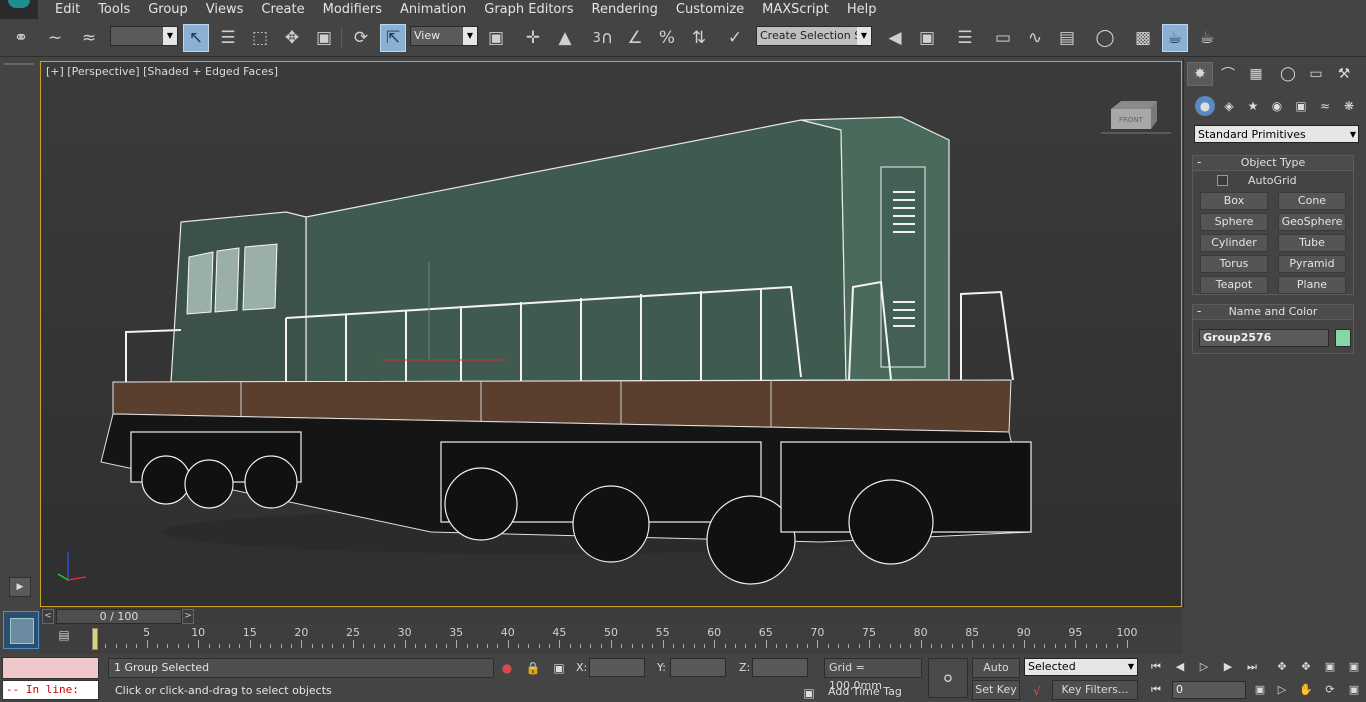 This screenshot has width=1366, height=702. I want to click on lights-icon: ★, so click(1253, 106).